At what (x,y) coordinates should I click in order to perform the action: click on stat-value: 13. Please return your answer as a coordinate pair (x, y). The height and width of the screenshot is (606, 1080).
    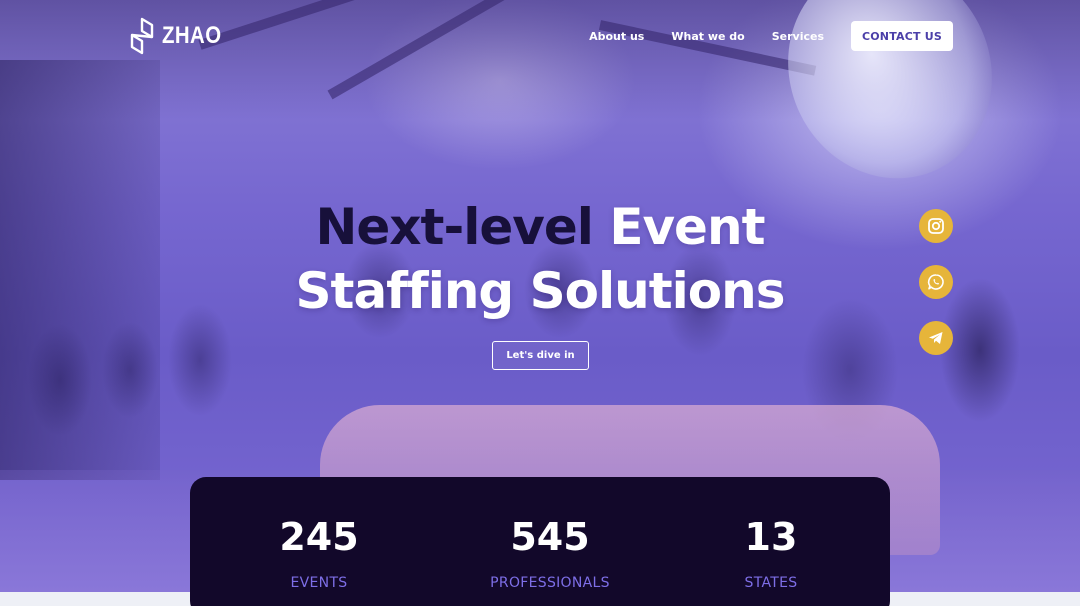
    Looking at the image, I should click on (771, 537).